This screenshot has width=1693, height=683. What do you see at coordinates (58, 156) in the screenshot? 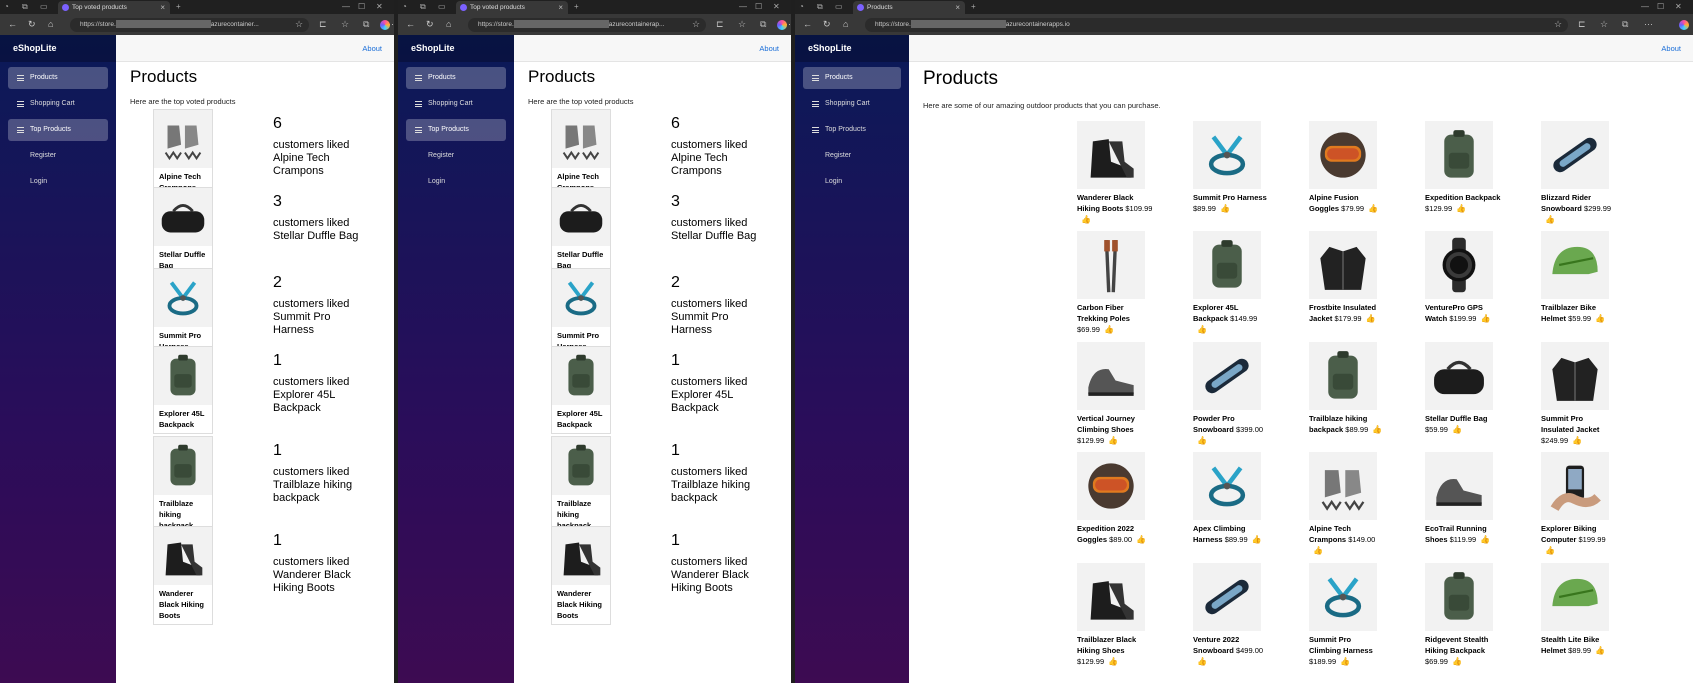
I see `sidebar-item-register: Register` at bounding box center [58, 156].